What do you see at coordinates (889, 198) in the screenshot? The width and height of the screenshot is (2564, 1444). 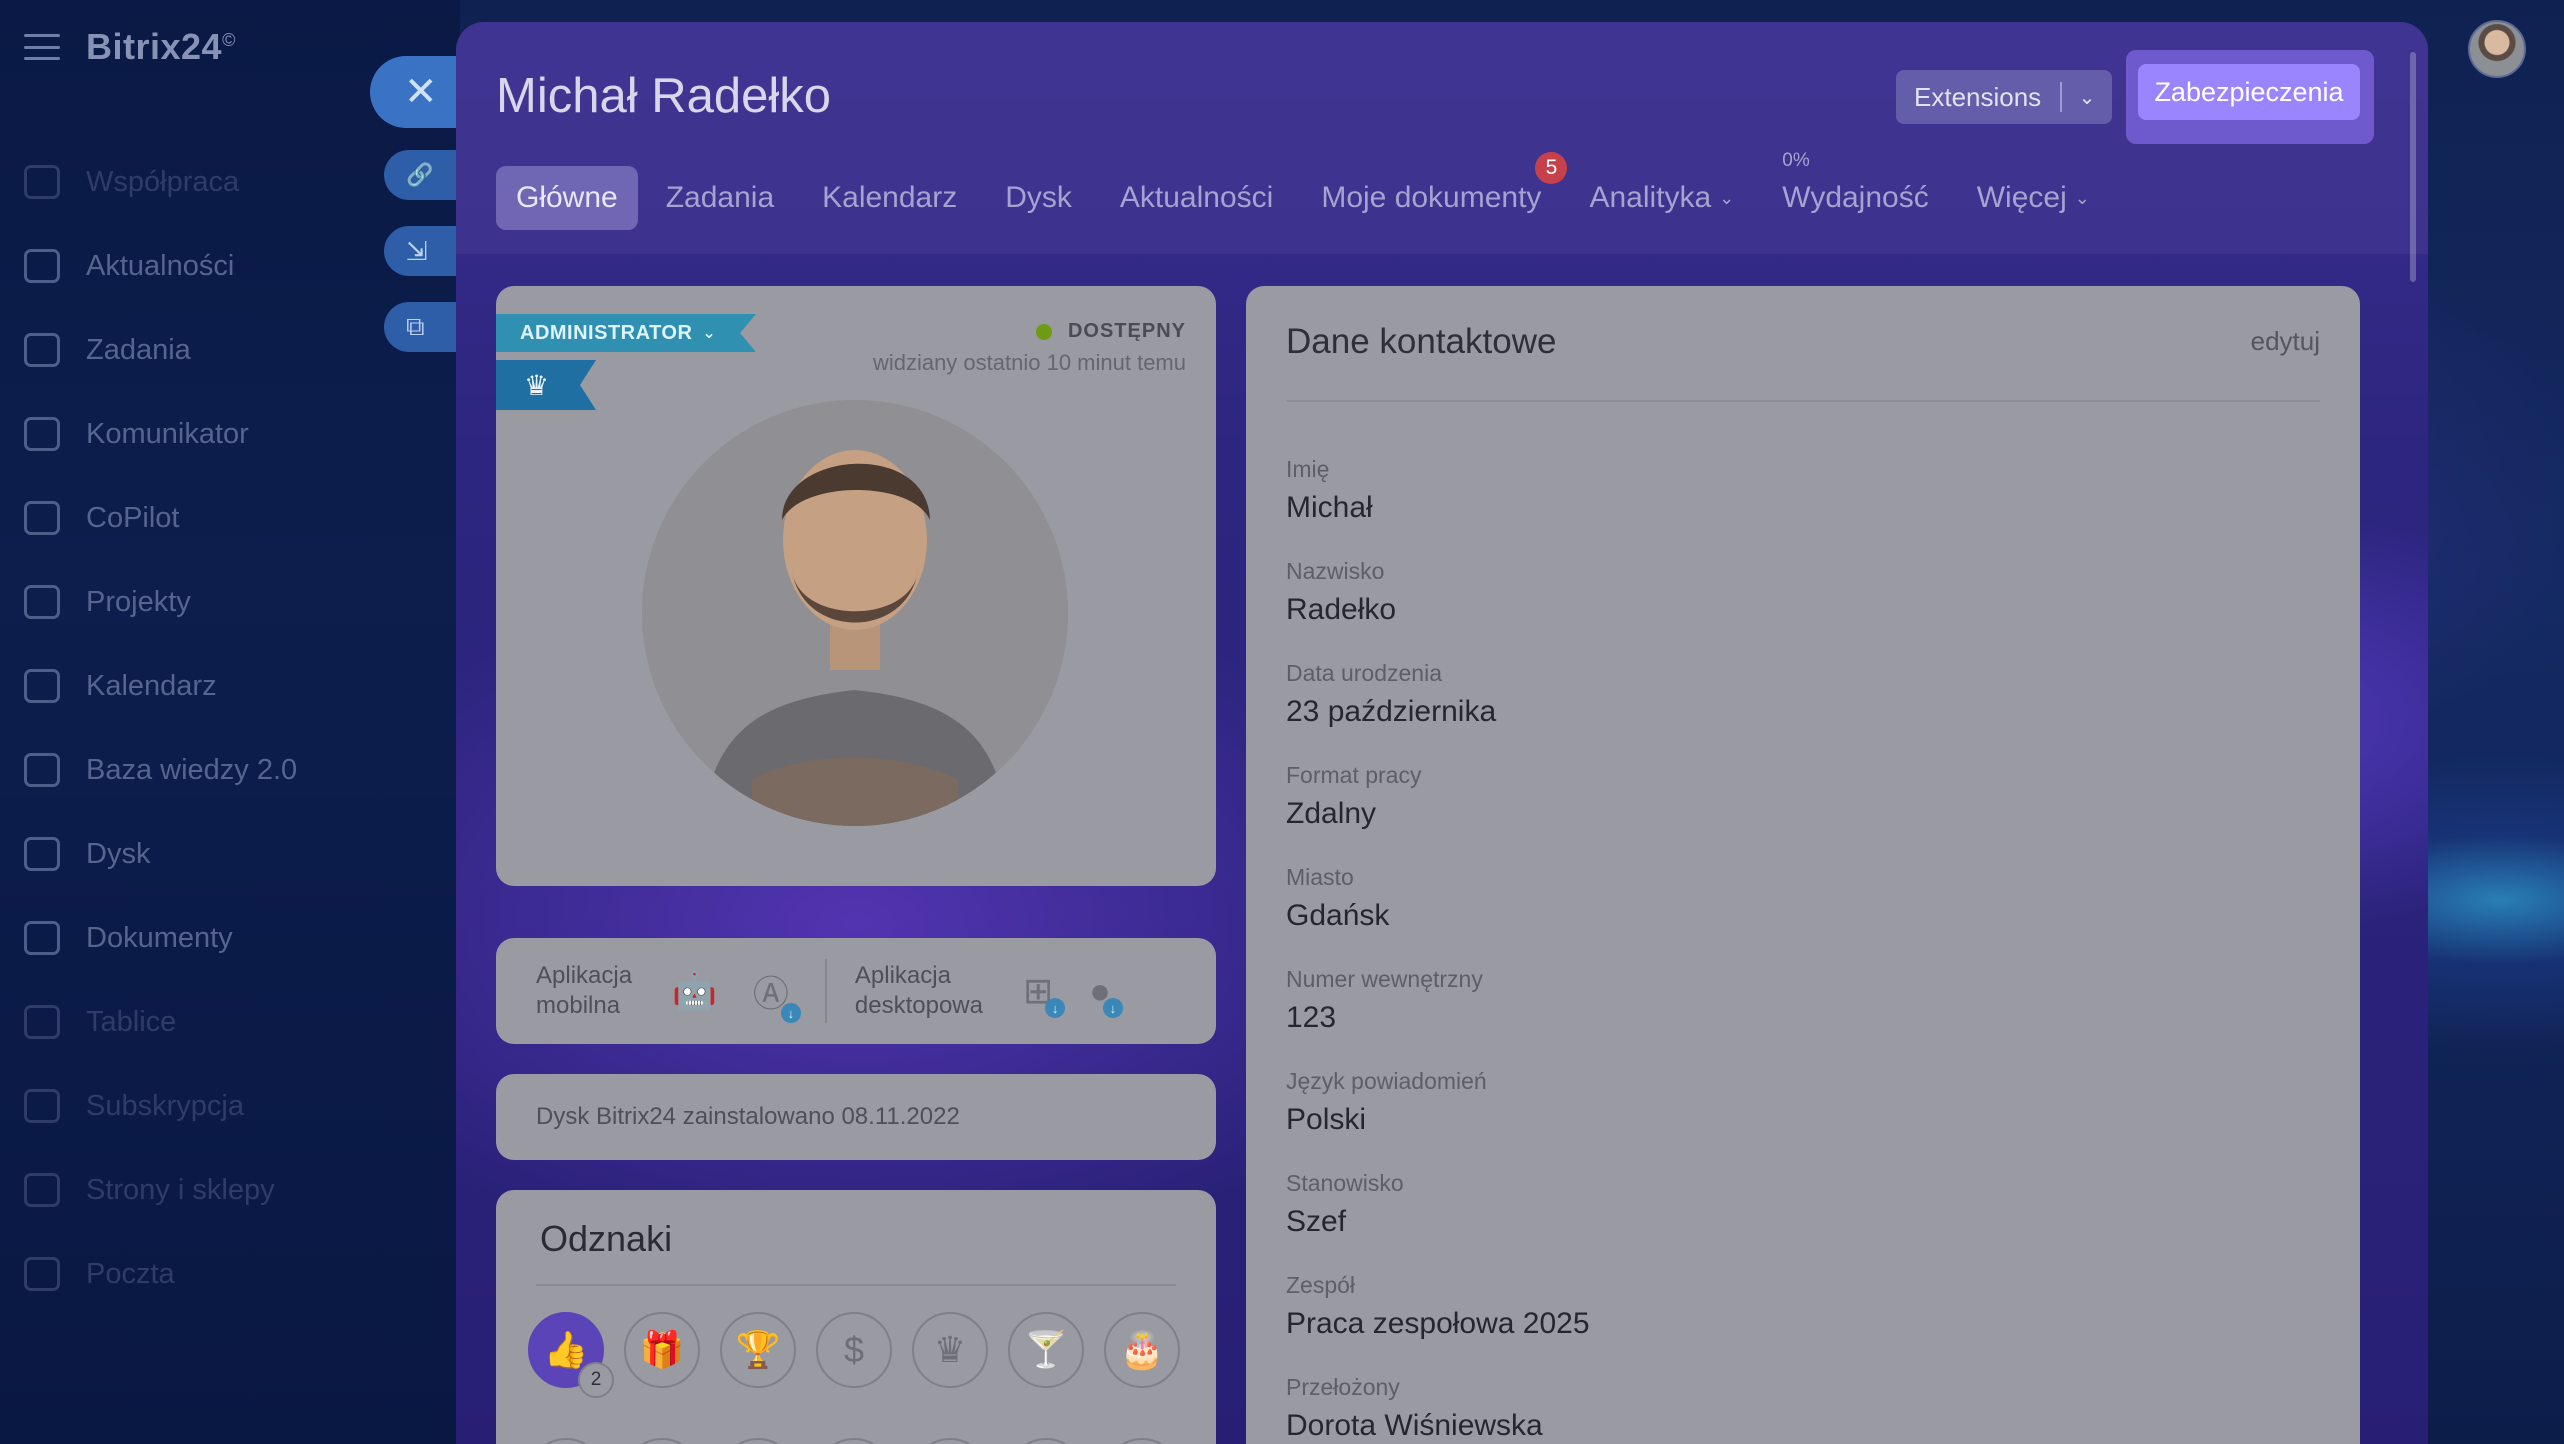 I see `tab-kalendarz: Kalendarz` at bounding box center [889, 198].